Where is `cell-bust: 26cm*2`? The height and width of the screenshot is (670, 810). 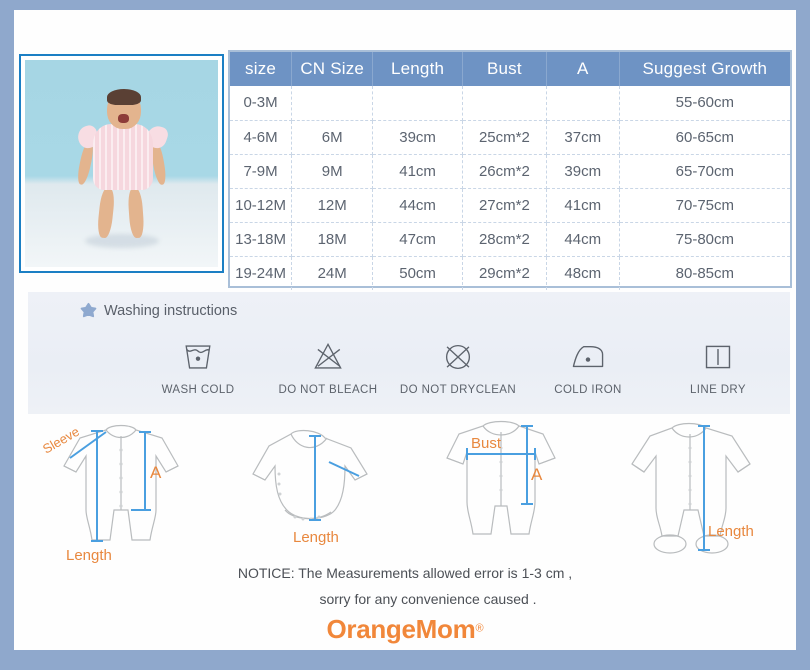 cell-bust: 26cm*2 is located at coordinates (504, 171).